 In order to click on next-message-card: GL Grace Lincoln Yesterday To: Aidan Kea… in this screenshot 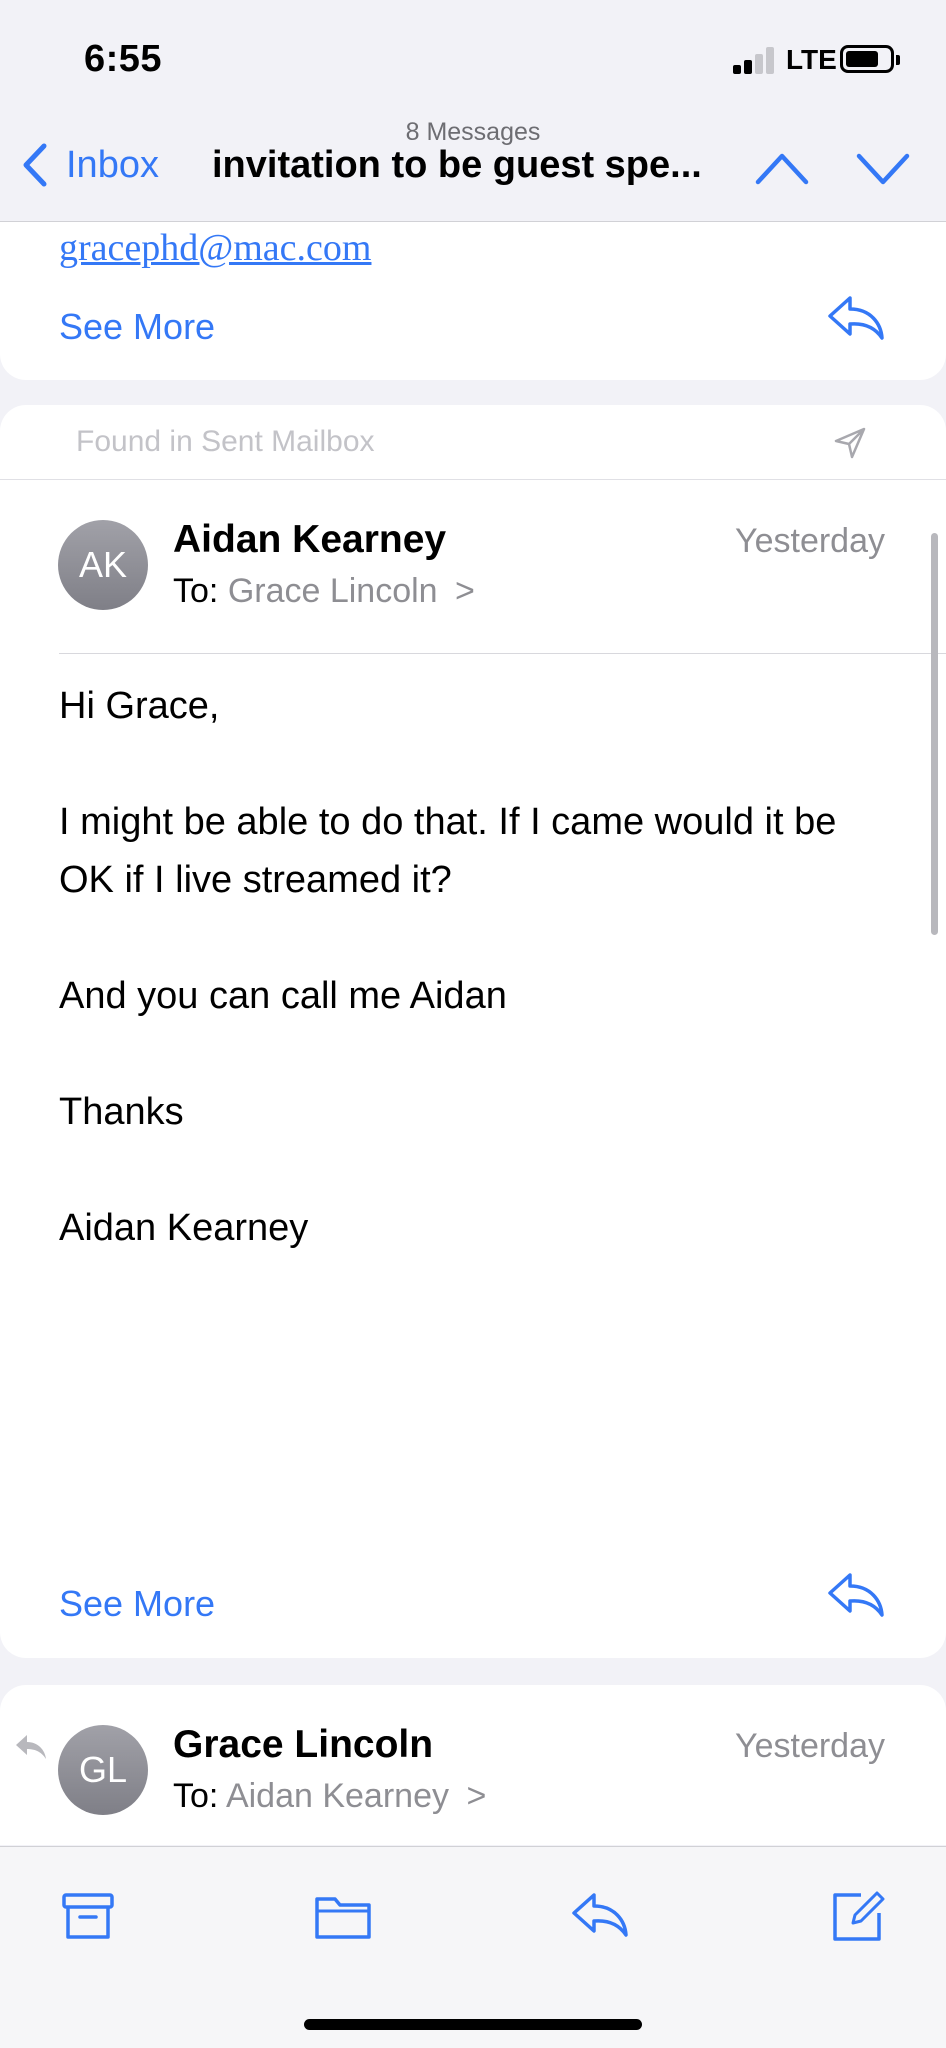, I will do `click(473, 1765)`.